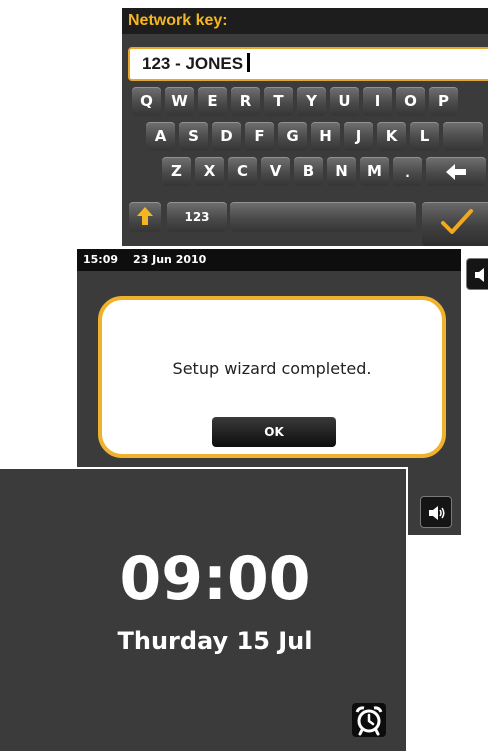 The width and height of the screenshot is (488, 751). Describe the element at coordinates (245, 101) in the screenshot. I see `key-r: R` at that location.